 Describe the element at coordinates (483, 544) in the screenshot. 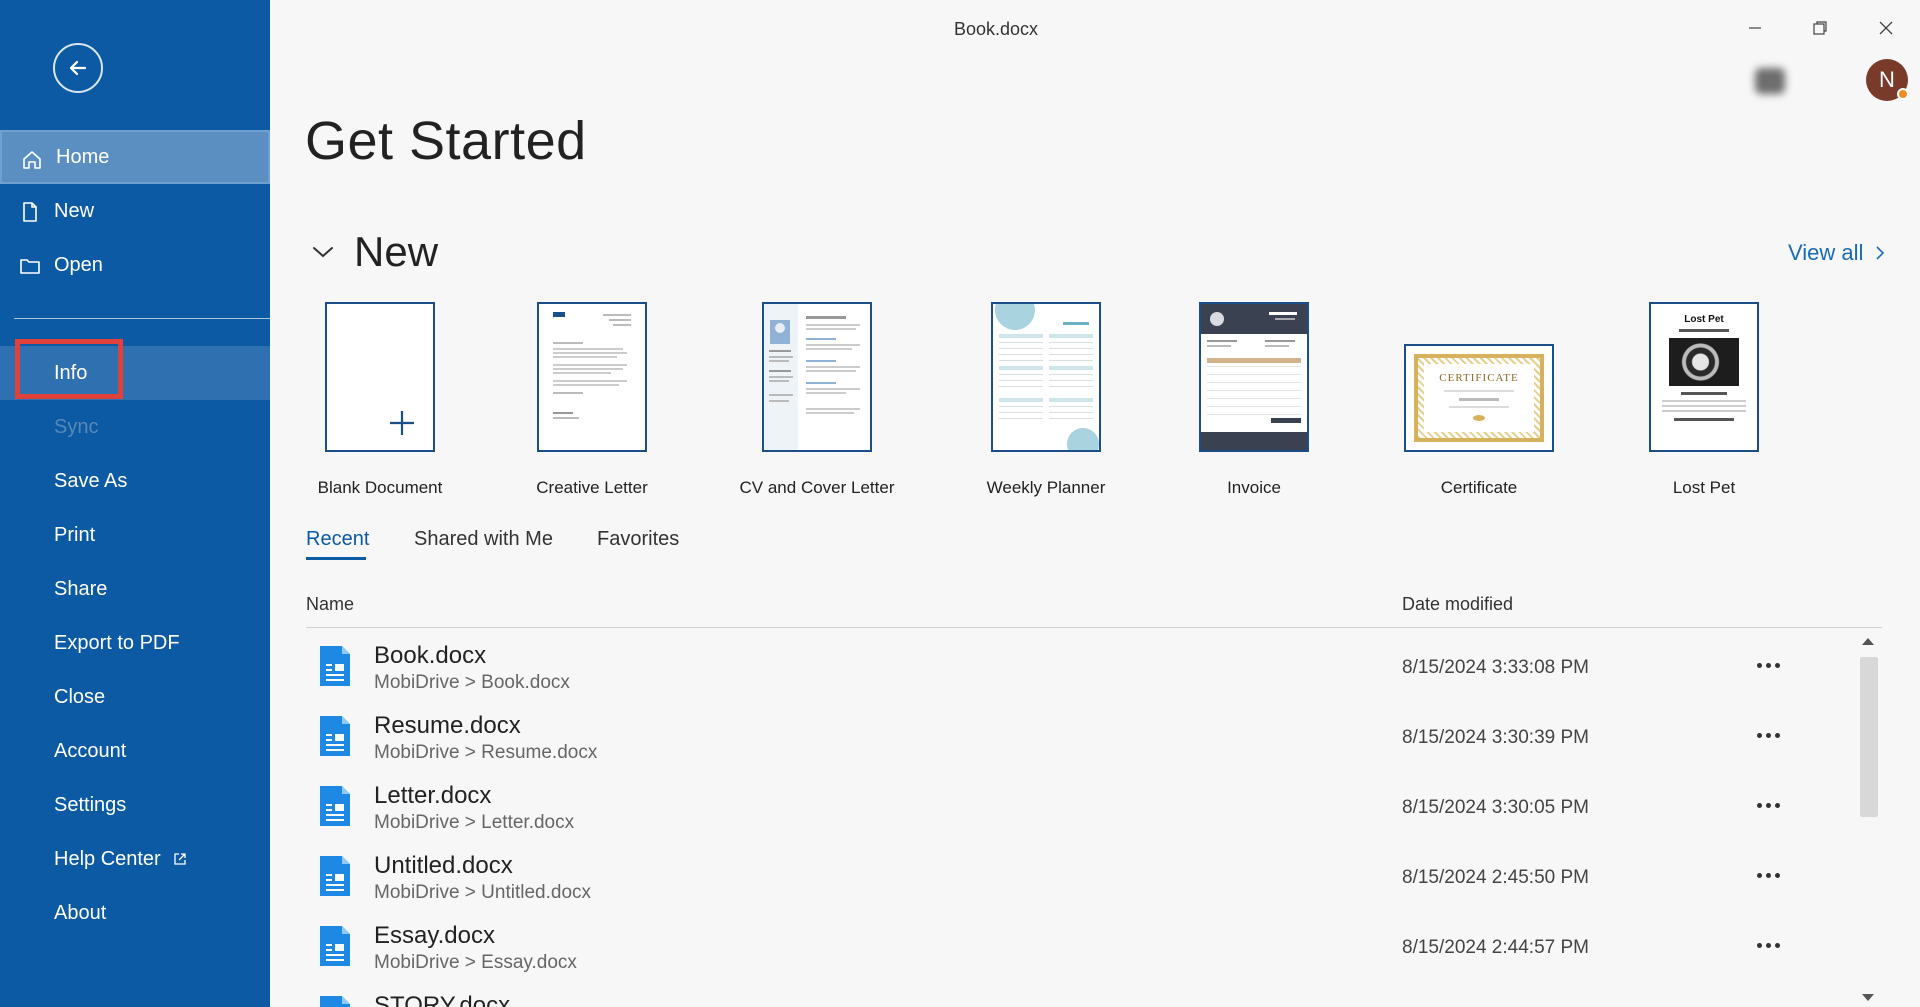

I see `tab-shared-with-me: Shared with Me` at that location.